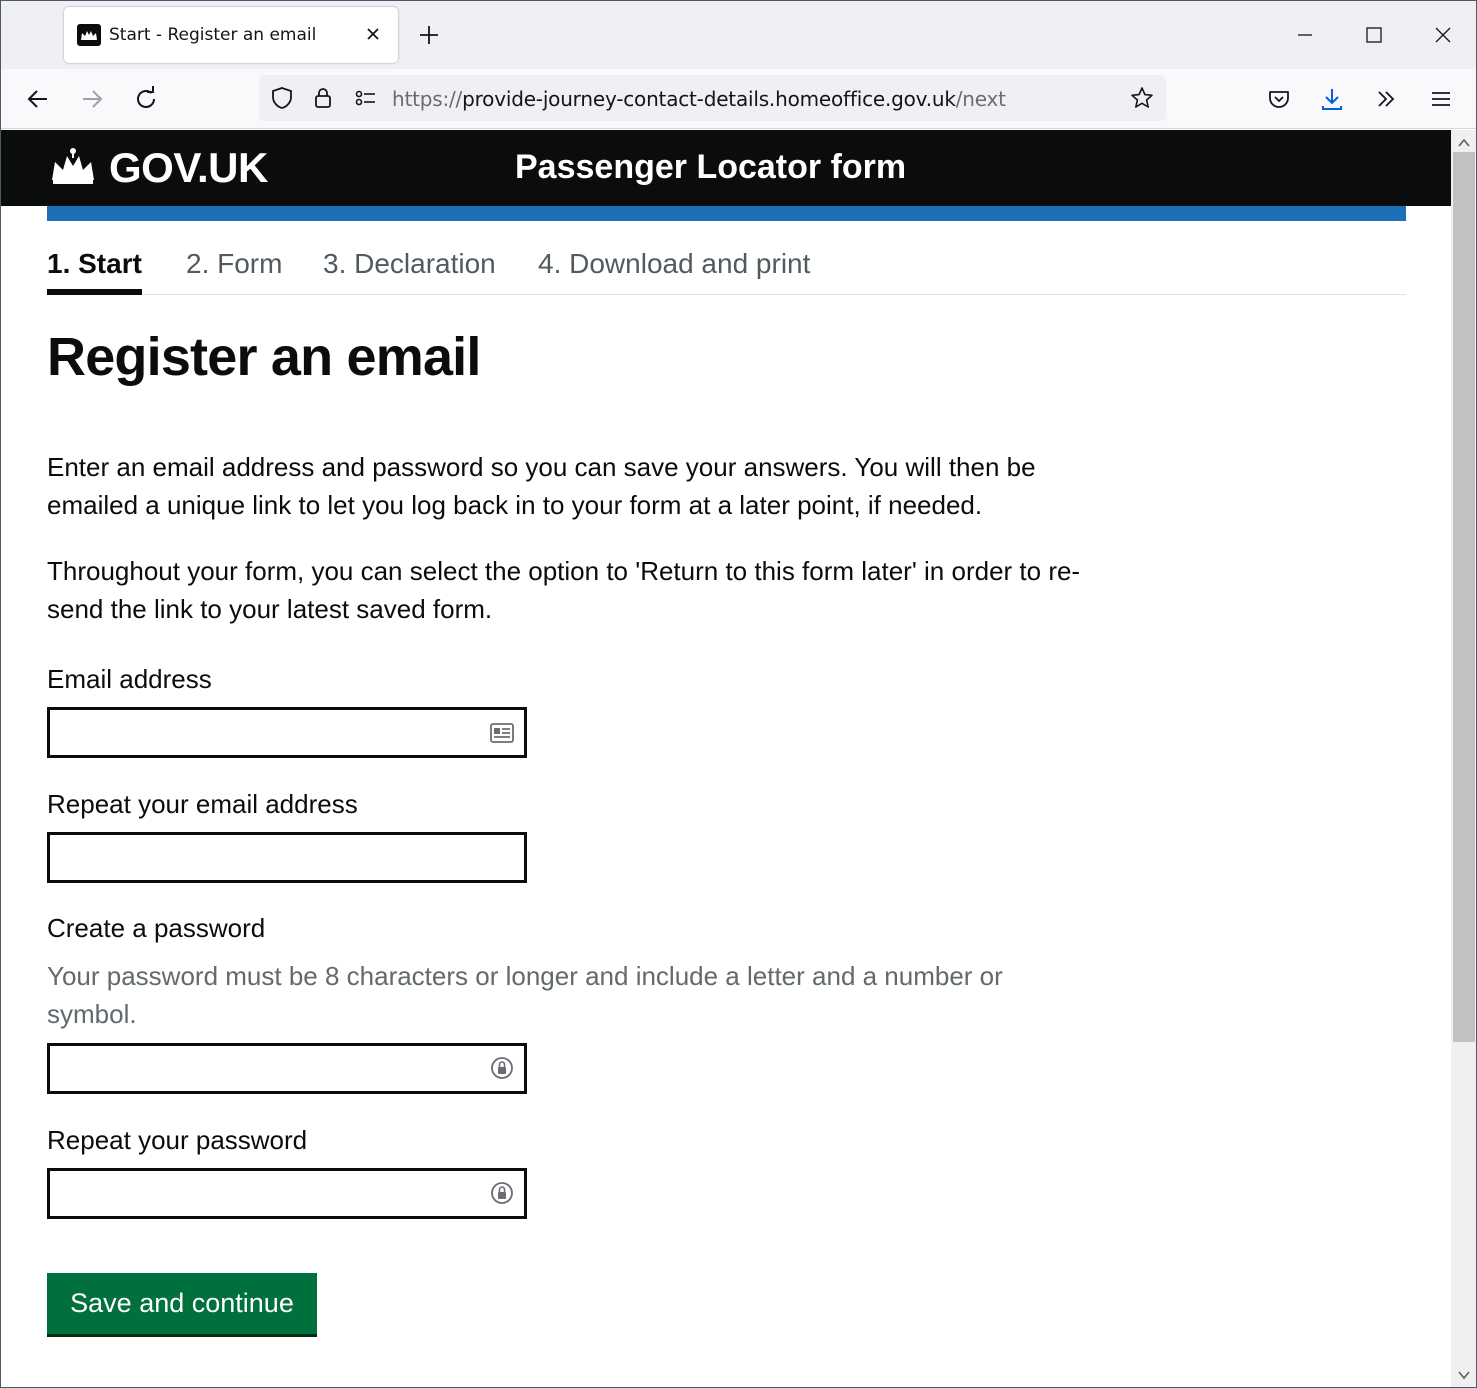  Describe the element at coordinates (1374, 35) in the screenshot. I see `maximize-icon` at that location.